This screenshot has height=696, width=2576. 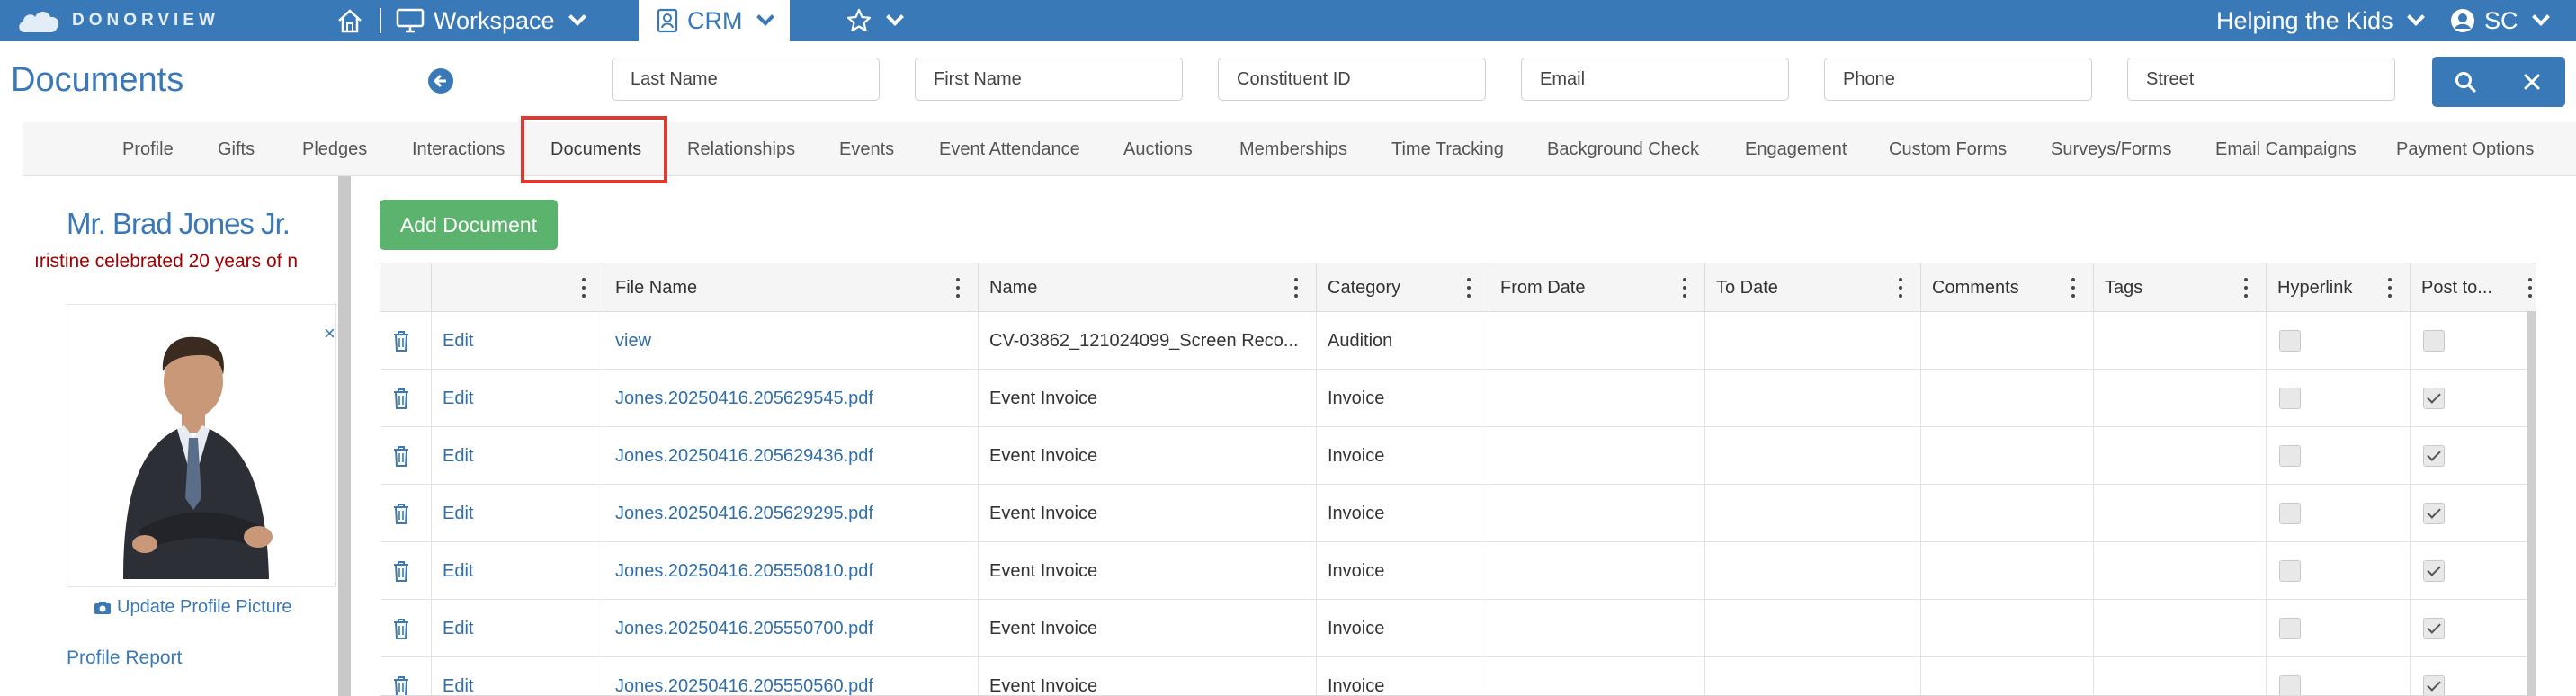 I want to click on file-link: Jones.20250416.205629295.pdf, so click(x=744, y=514).